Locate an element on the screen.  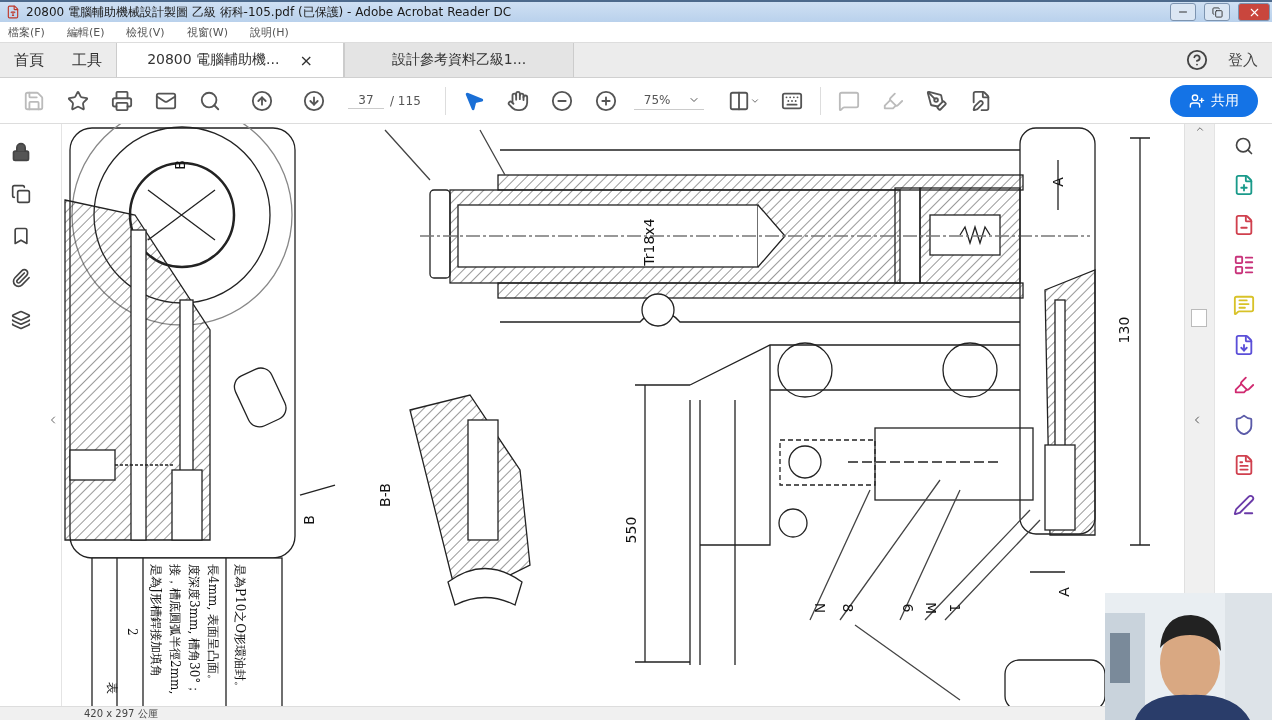
window-title: 20800 電腦輔助機械設計製圖 乙級 術科-105.pdf (已保護) - Adobe Acrobat Reader DC is located at coordinates (269, 12).